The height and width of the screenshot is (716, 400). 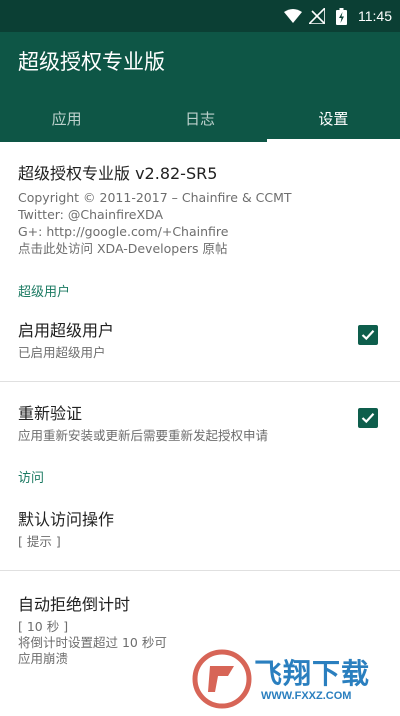 I want to click on pref-title: 重新验证, so click(x=50, y=413).